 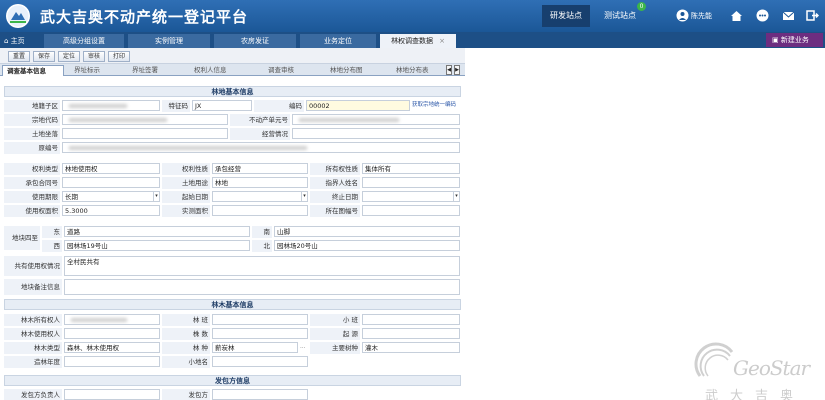 I want to click on location-label: 土地坐落, so click(x=32, y=134).